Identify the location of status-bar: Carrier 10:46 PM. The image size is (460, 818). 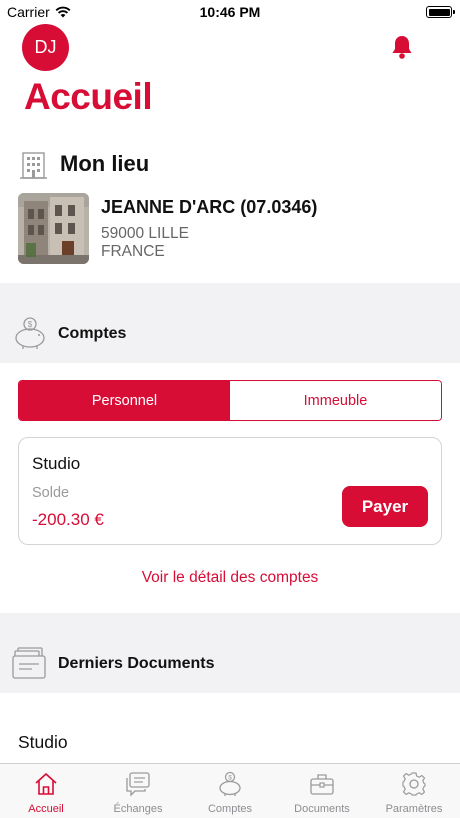
(230, 12).